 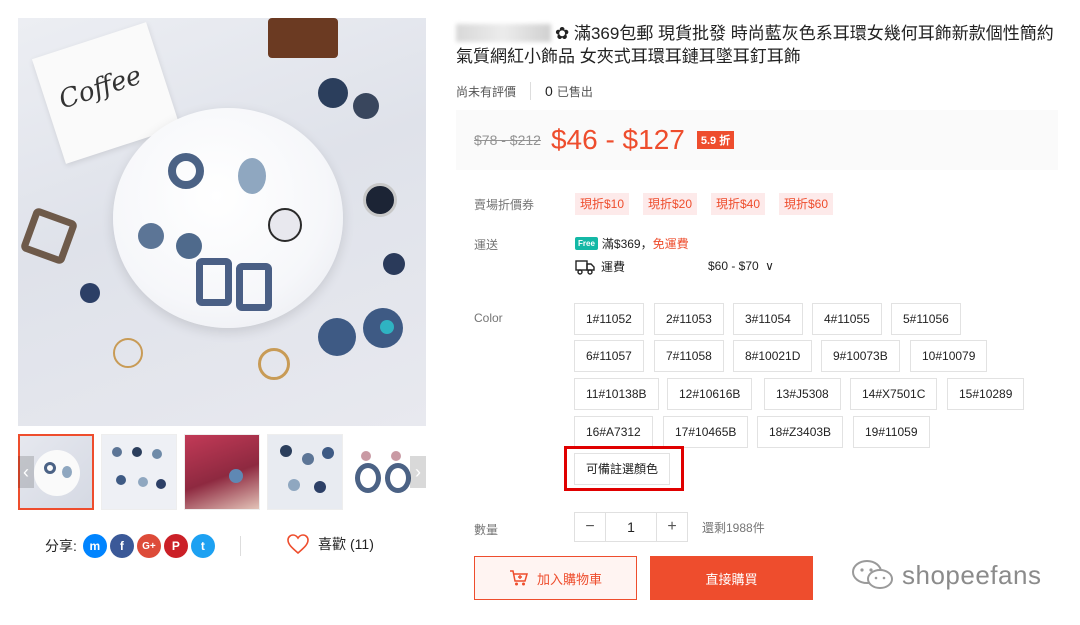 I want to click on thumbnail-next-arrow: ›, so click(x=418, y=472).